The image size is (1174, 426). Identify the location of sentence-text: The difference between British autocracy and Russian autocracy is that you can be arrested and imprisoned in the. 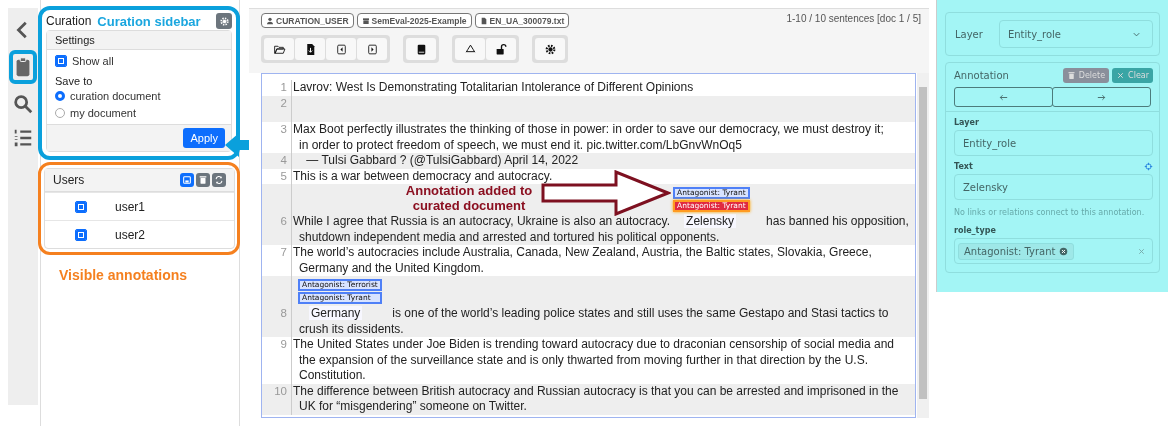
(596, 390).